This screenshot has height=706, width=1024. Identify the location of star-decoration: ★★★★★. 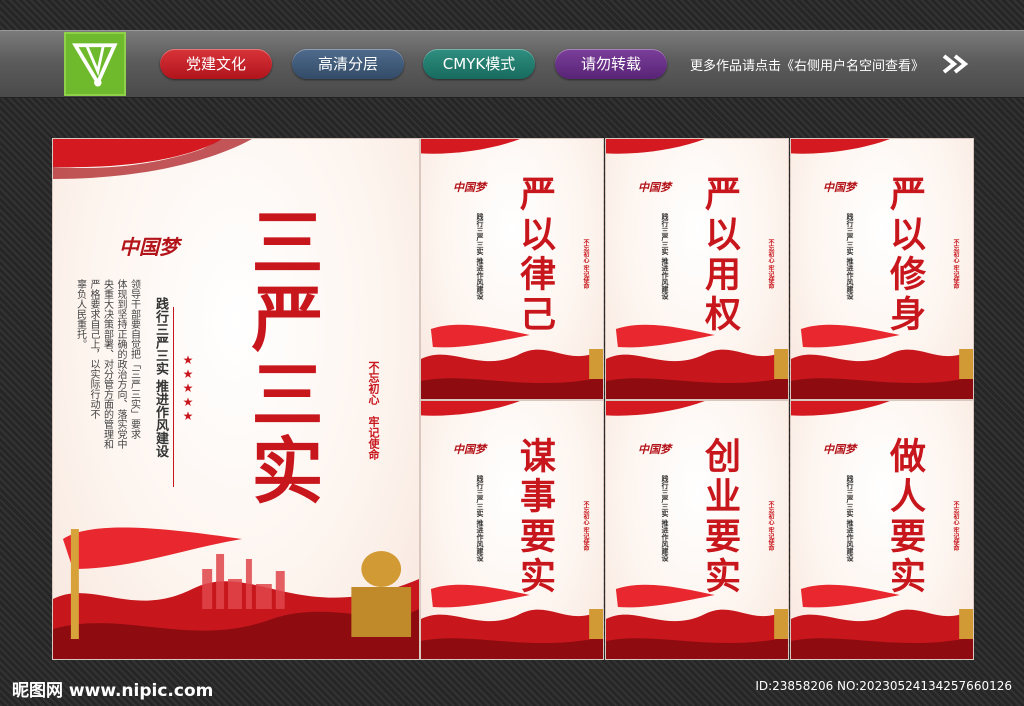
(188, 388).